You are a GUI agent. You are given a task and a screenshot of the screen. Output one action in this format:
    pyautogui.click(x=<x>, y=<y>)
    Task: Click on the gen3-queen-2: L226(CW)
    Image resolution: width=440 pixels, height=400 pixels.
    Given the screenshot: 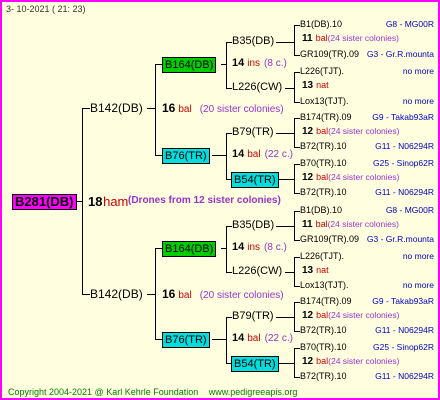 What is the action you would take?
    pyautogui.click(x=257, y=87)
    